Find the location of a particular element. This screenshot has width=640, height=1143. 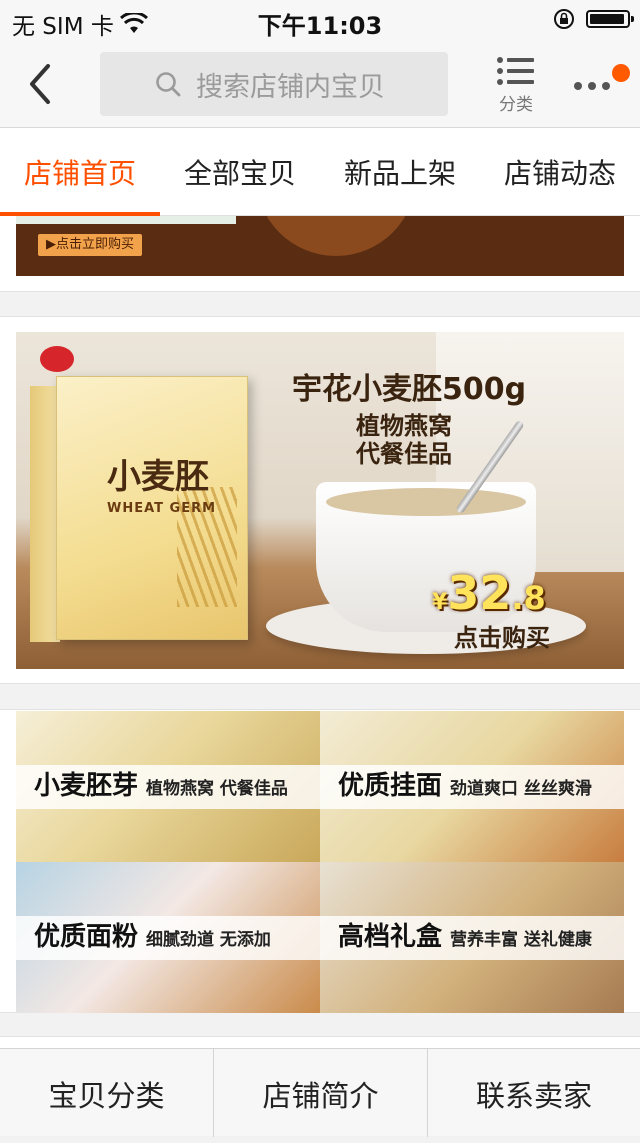

bowl-image is located at coordinates (336, 236).